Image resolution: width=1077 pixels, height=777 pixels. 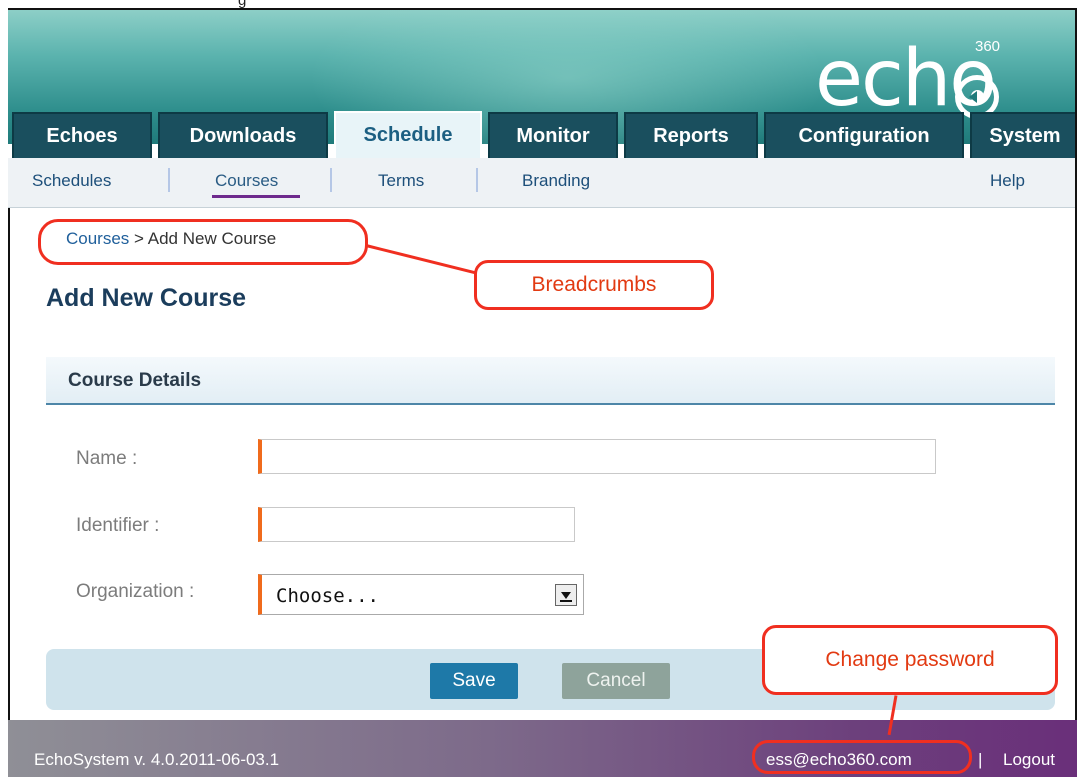 What do you see at coordinates (594, 285) in the screenshot?
I see `breadcrumbs-callout: Breadcrumbs` at bounding box center [594, 285].